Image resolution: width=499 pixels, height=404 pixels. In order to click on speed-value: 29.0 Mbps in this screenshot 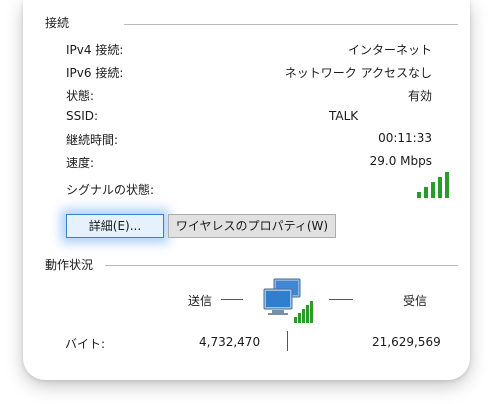, I will do `click(400, 161)`.